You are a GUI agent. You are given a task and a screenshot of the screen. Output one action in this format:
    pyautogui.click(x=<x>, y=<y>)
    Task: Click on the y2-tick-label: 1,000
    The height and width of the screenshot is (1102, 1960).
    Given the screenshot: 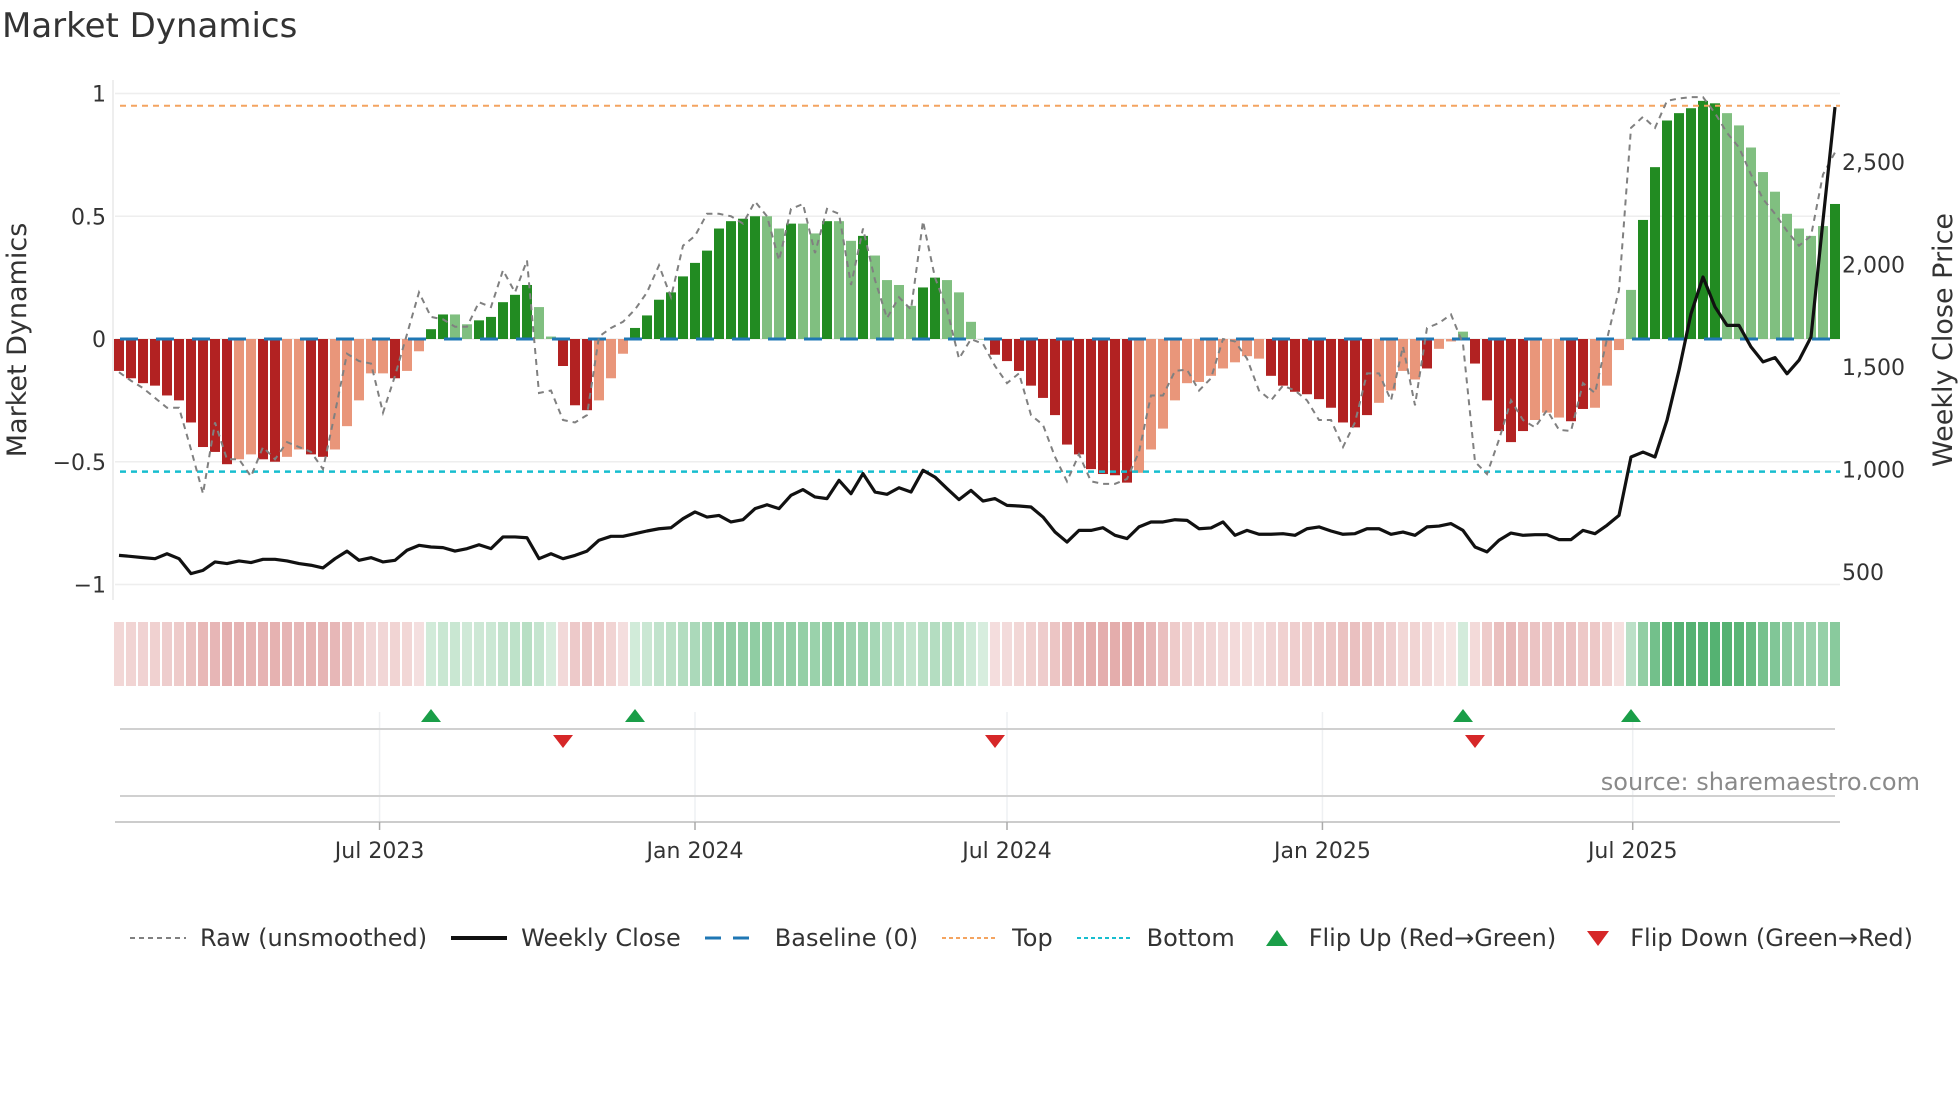 What is the action you would take?
    pyautogui.click(x=1873, y=471)
    